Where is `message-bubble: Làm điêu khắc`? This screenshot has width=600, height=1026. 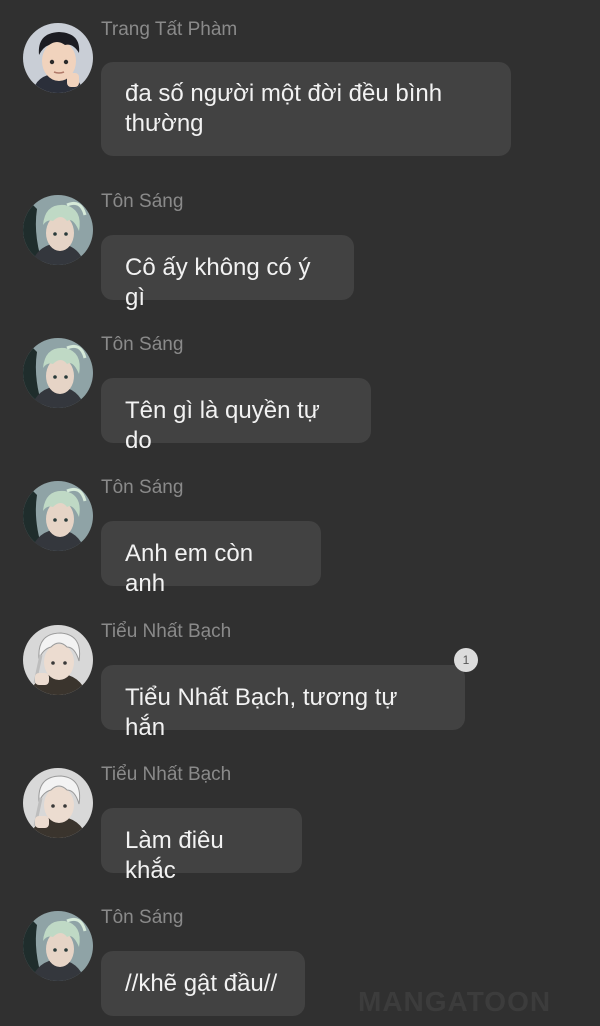 message-bubble: Làm điêu khắc is located at coordinates (201, 846).